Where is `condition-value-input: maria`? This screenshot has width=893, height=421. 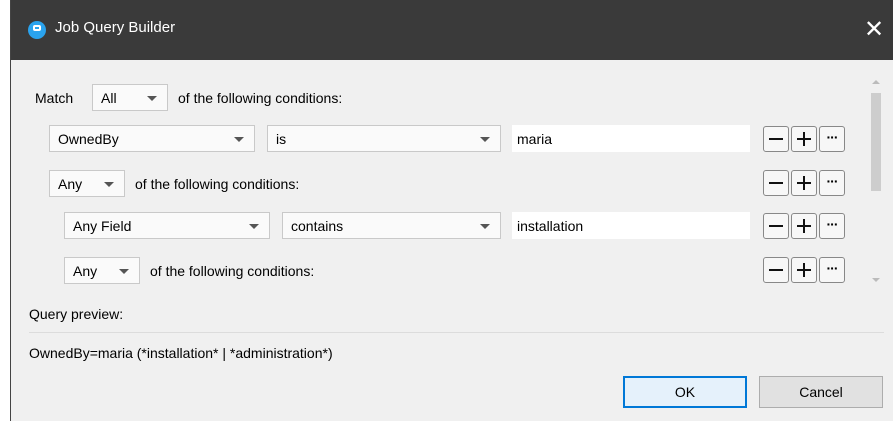 condition-value-input: maria is located at coordinates (631, 138).